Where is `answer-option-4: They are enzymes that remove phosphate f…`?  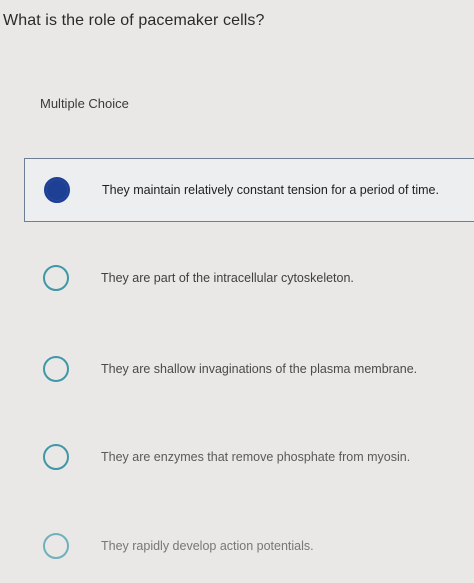
answer-option-4: They are enzymes that remove phosphate f… is located at coordinates (249, 457).